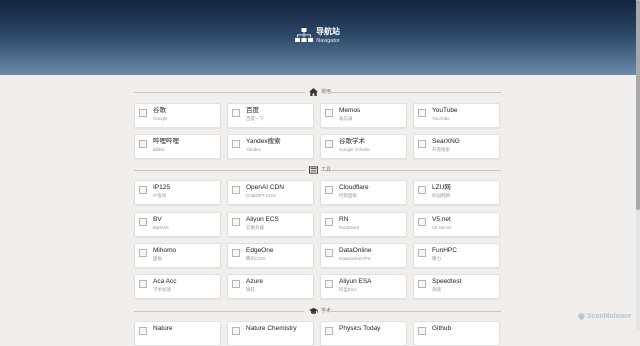 The image size is (640, 346). I want to click on card-subtitle: ChatGPT CDN, so click(261, 195).